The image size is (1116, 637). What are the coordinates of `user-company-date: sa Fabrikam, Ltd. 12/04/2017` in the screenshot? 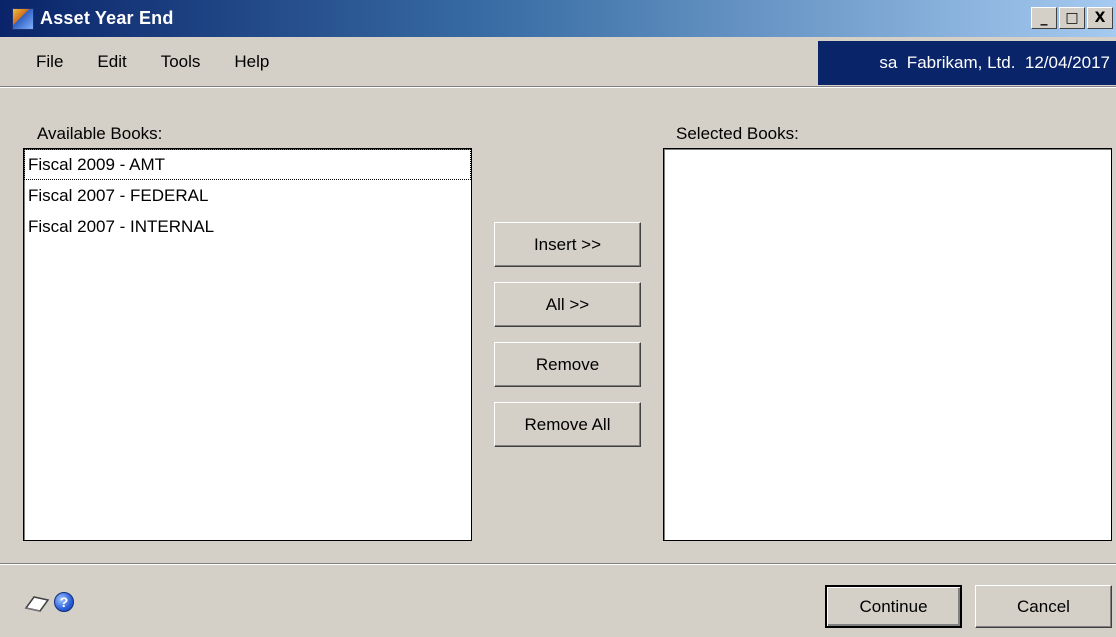 It's located at (967, 63).